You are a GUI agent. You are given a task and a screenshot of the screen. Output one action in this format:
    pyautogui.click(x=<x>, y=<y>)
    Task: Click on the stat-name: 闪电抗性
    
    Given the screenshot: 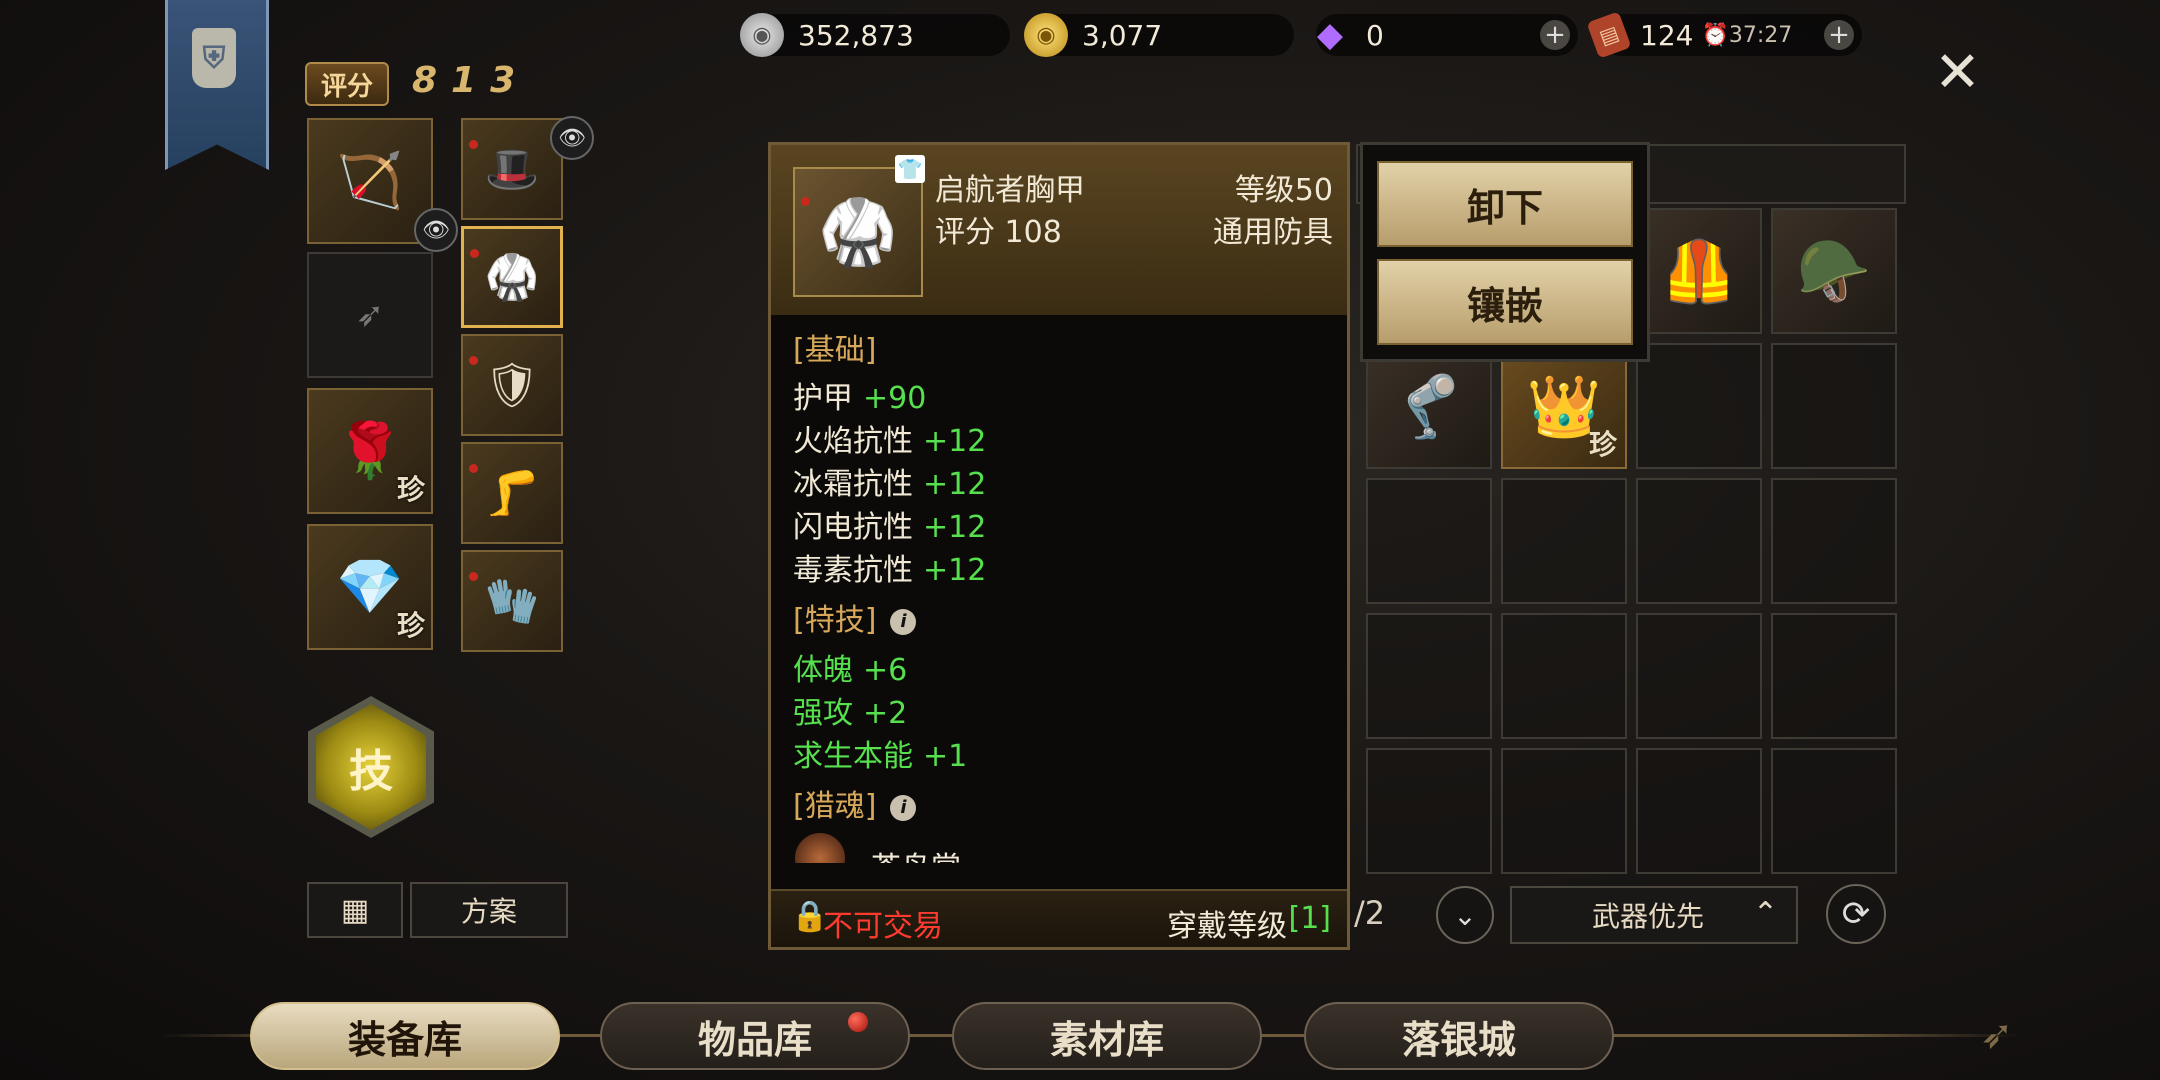 What is the action you would take?
    pyautogui.click(x=853, y=527)
    